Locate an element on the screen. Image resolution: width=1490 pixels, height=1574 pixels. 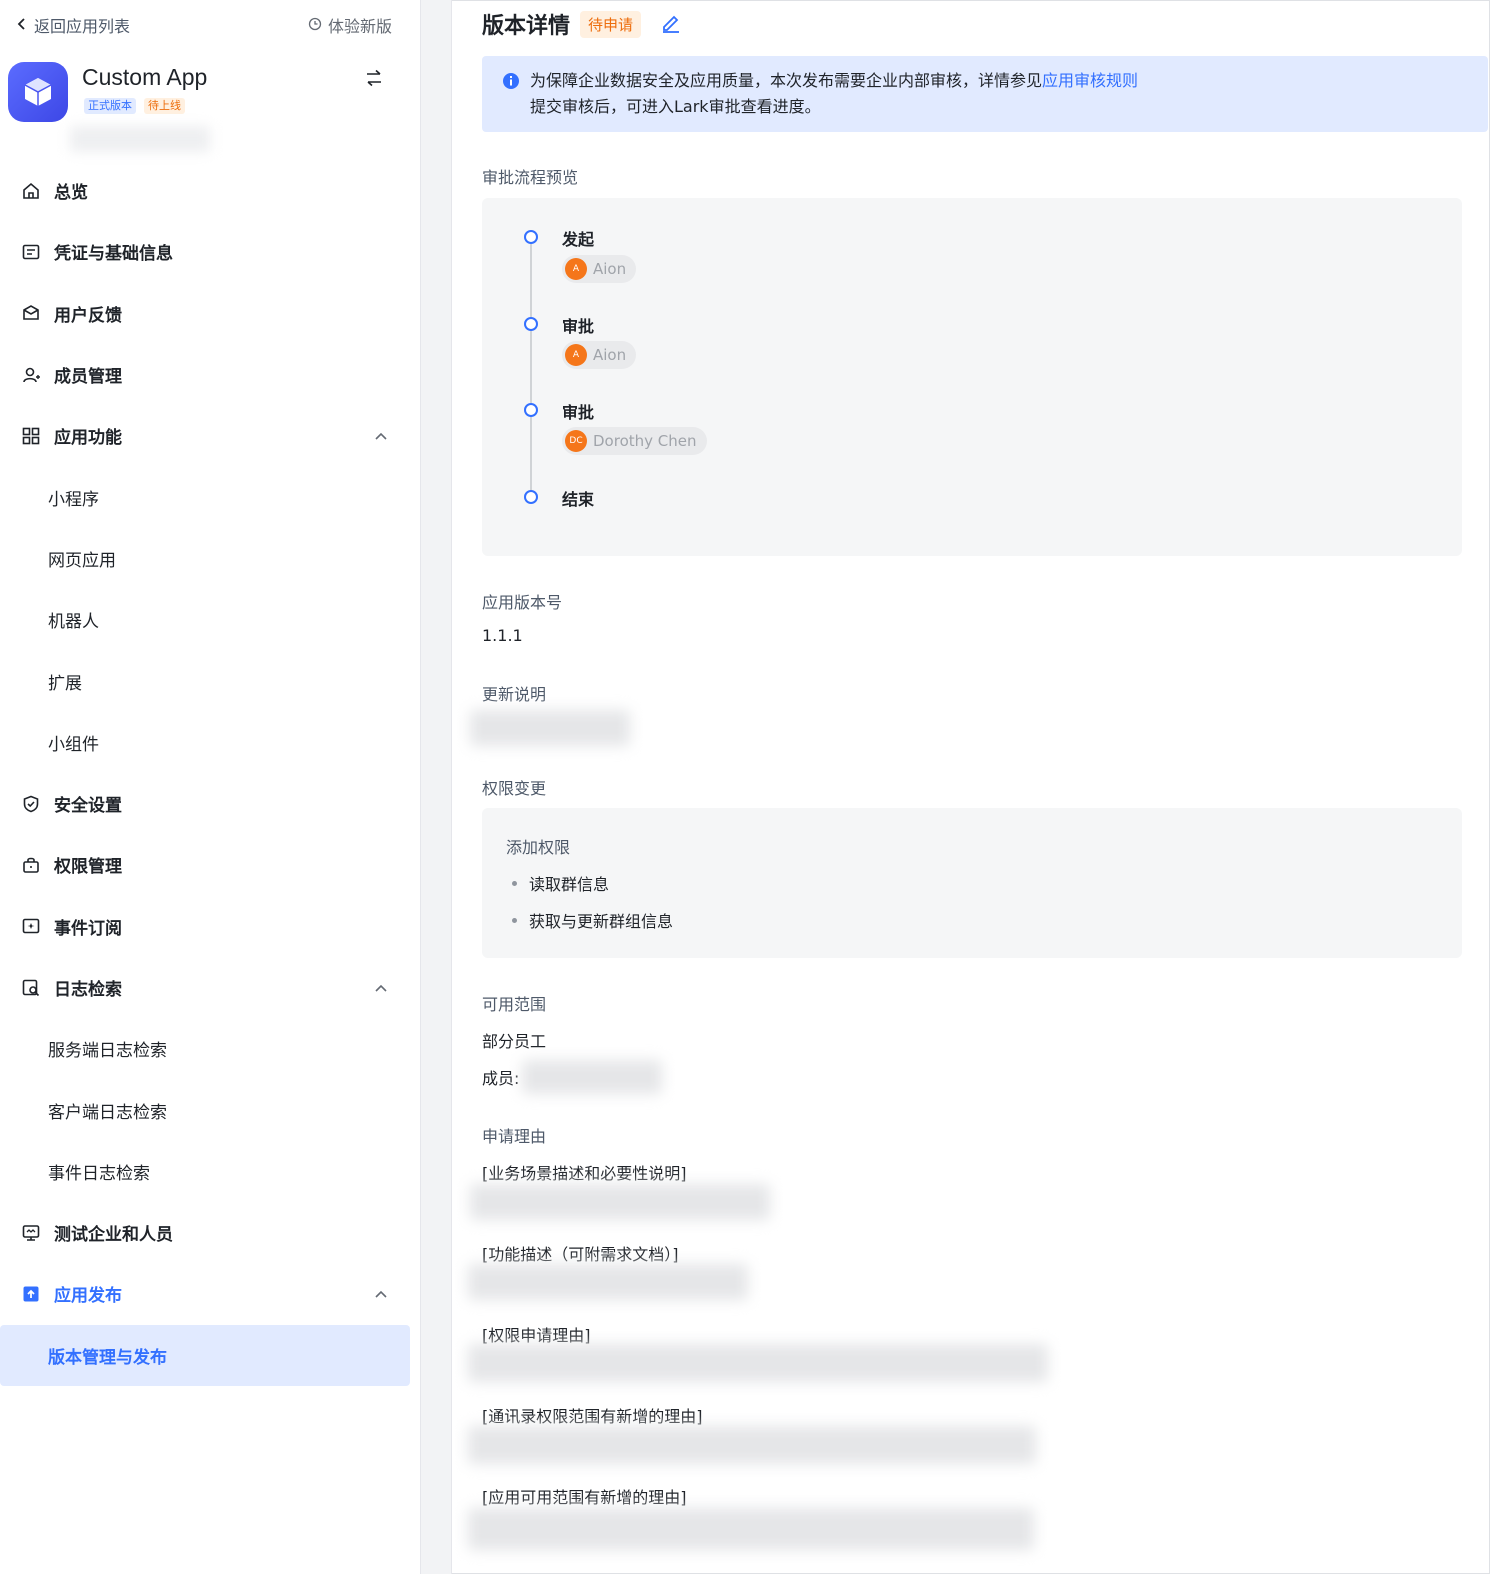
approver-chip: DC Dorothy Chen is located at coordinates (634, 441).